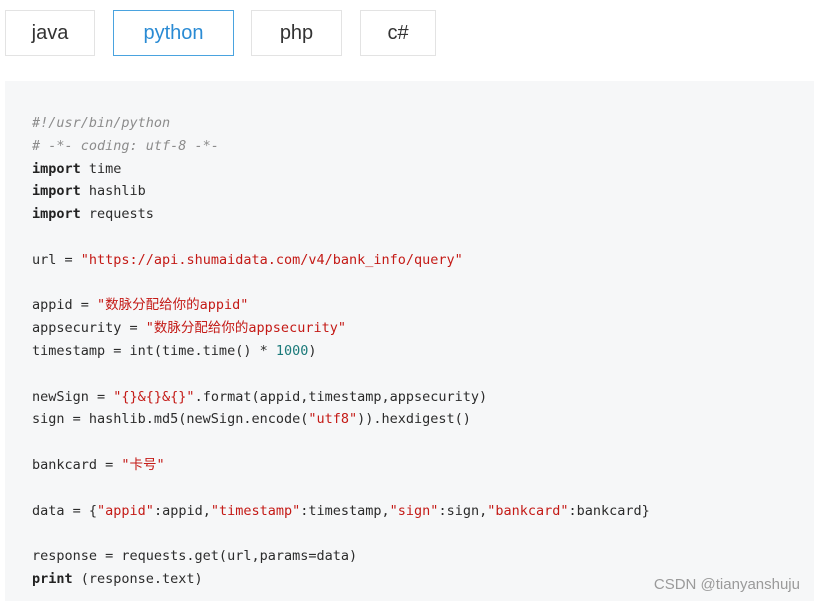 This screenshot has height=601, width=814. What do you see at coordinates (341, 169) in the screenshot?
I see `code-line: import time` at bounding box center [341, 169].